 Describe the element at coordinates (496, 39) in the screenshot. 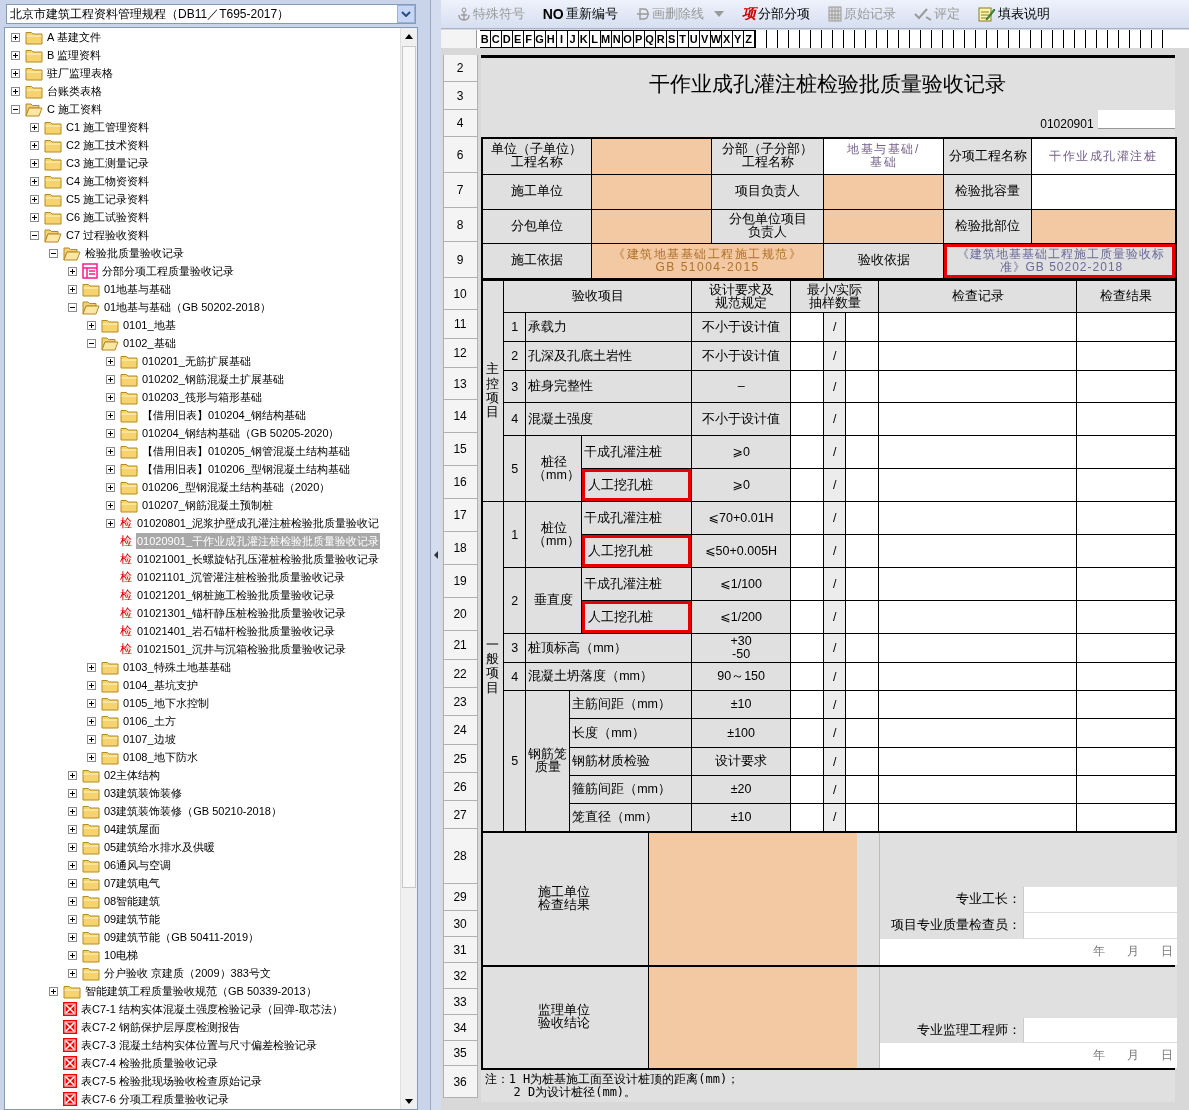

I see `column-header: C` at that location.